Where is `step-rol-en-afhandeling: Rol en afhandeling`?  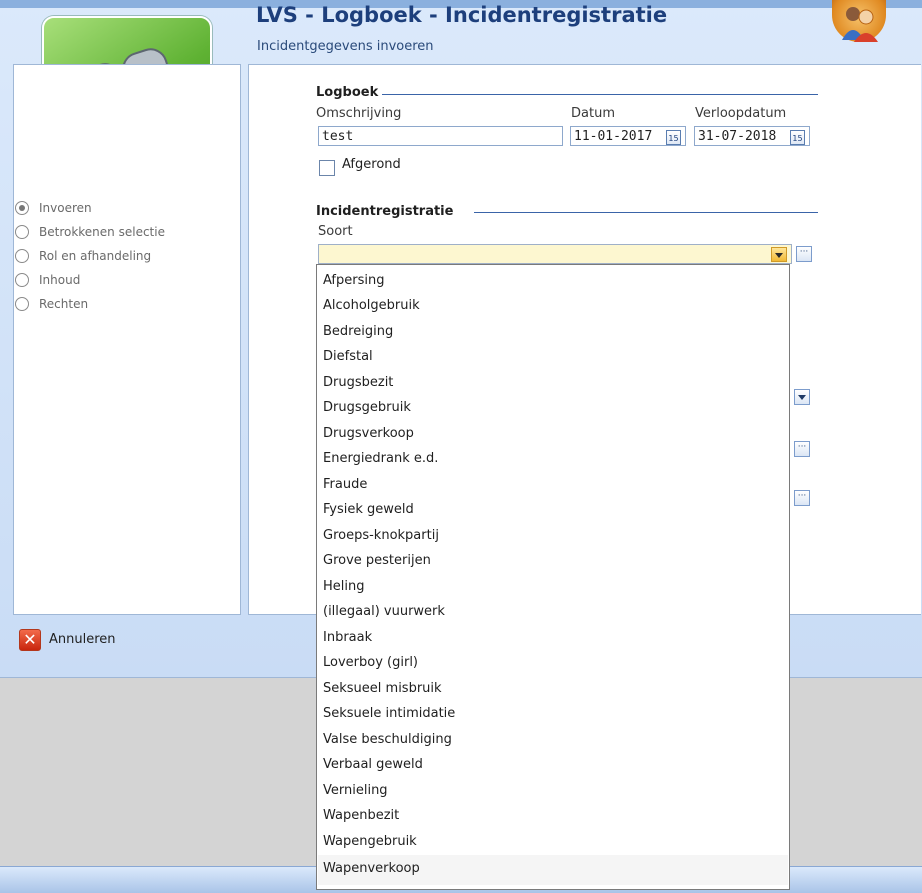
step-rol-en-afhandeling: Rol en afhandeling is located at coordinates (83, 256).